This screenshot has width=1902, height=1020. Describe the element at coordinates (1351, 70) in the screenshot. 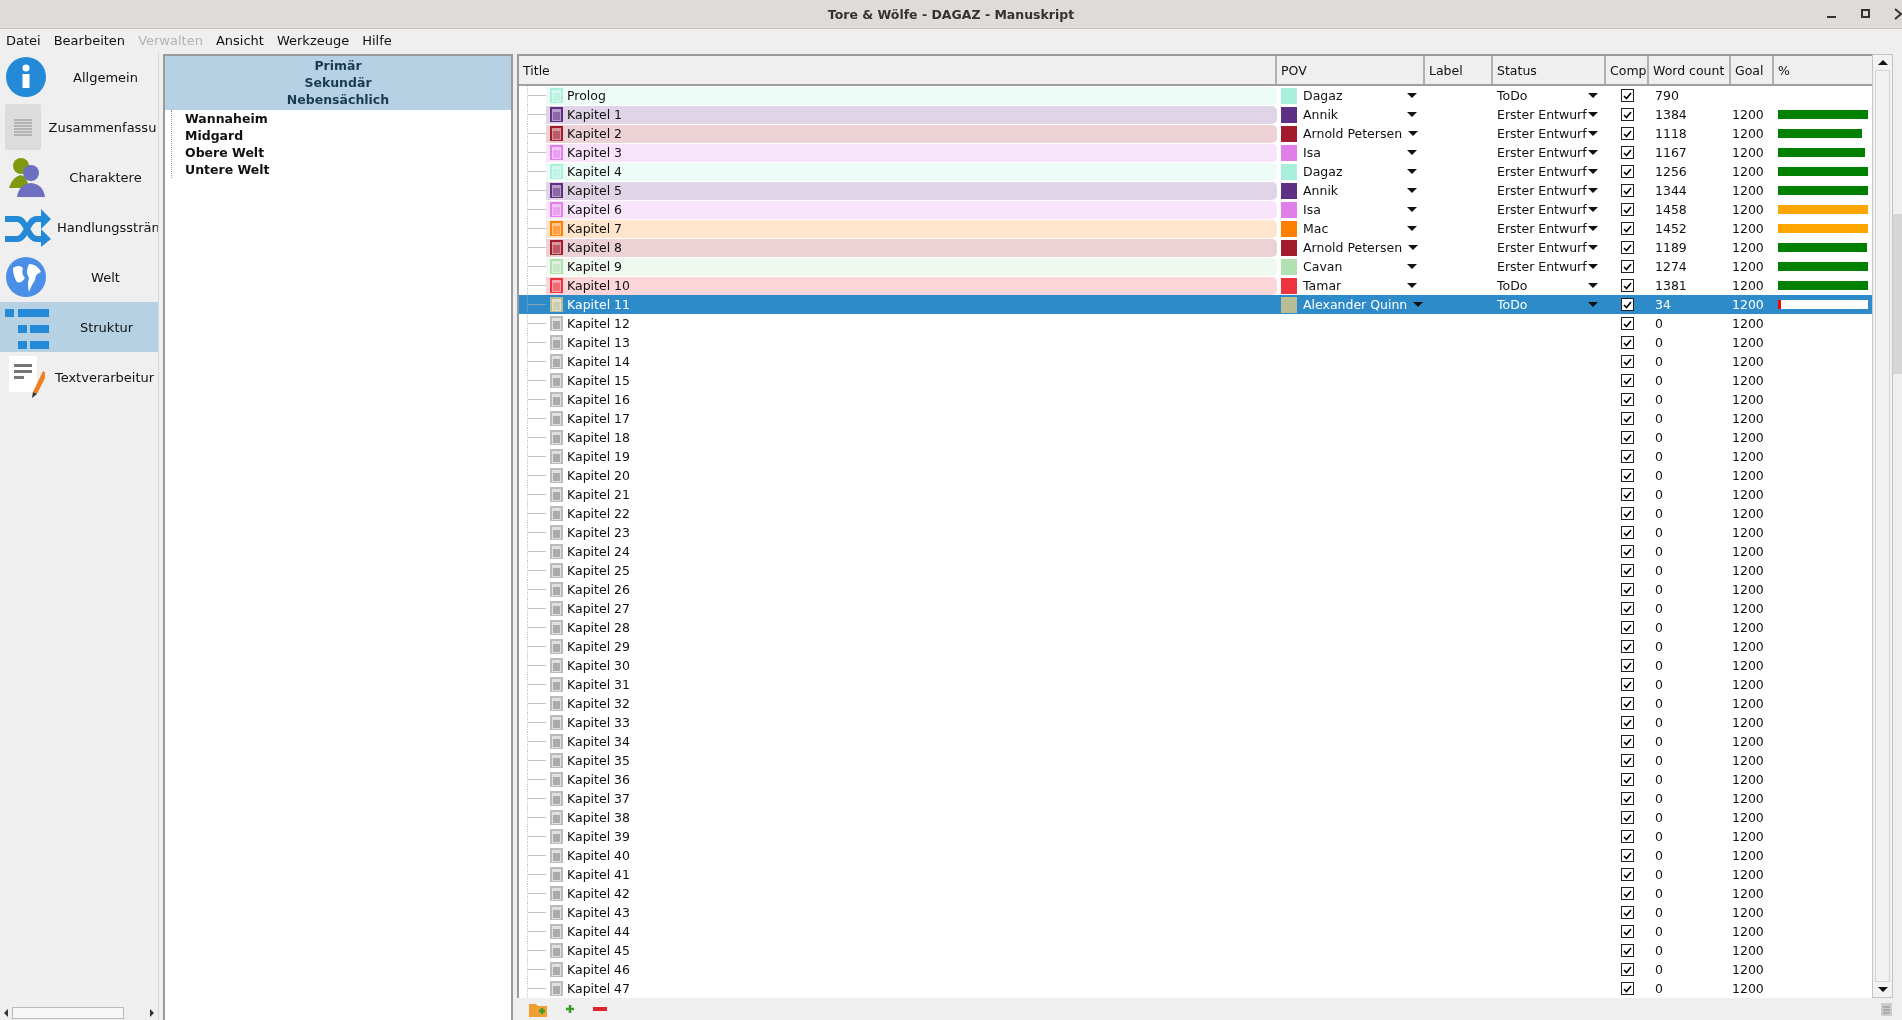

I see `column-header: POV` at that location.